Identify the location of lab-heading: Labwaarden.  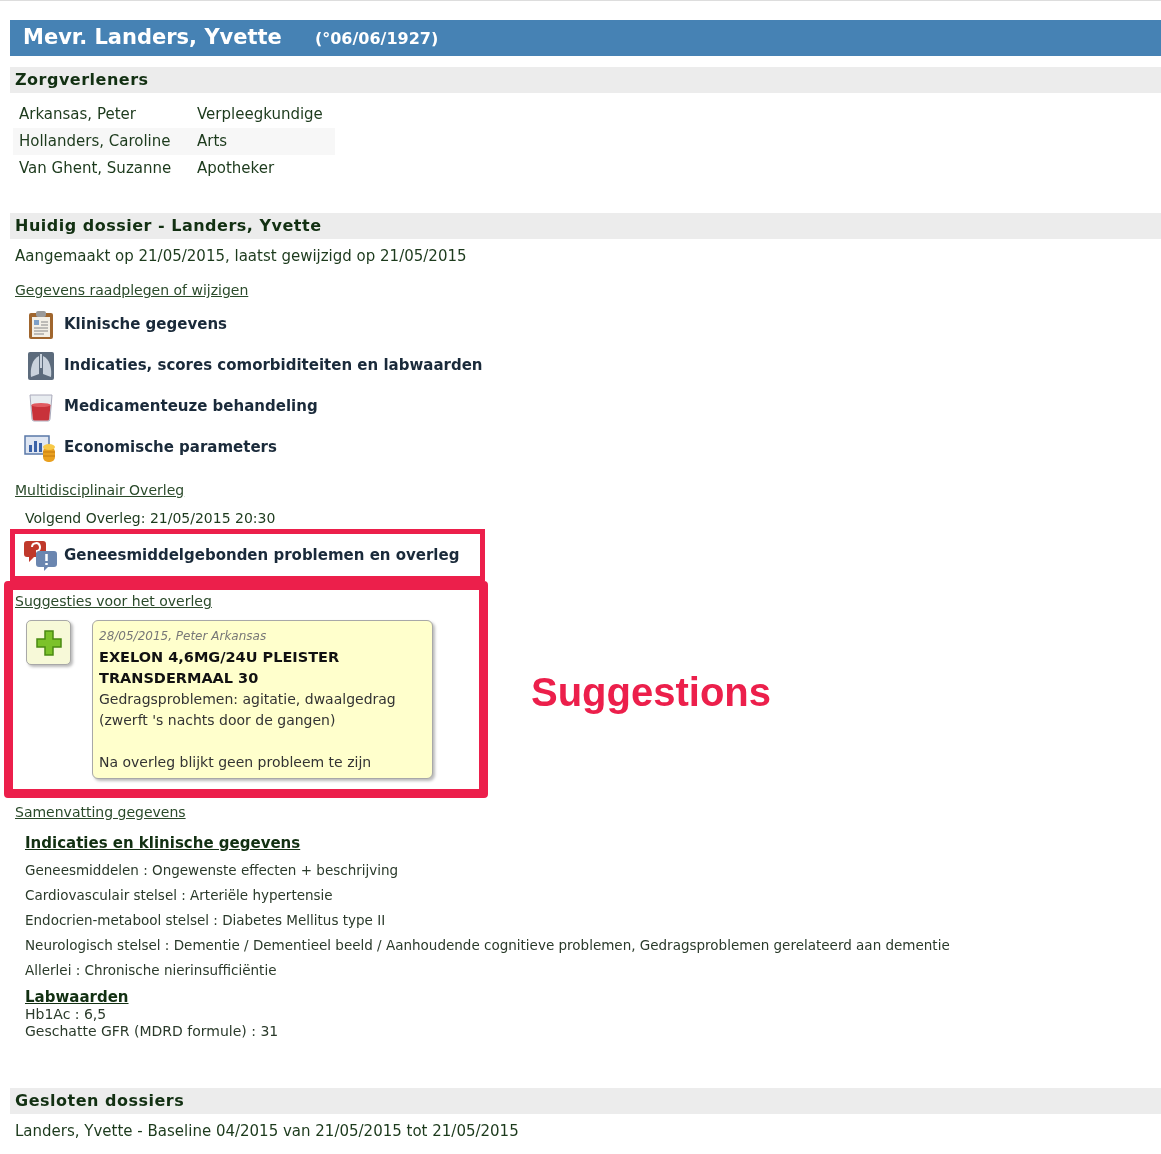
(77, 996).